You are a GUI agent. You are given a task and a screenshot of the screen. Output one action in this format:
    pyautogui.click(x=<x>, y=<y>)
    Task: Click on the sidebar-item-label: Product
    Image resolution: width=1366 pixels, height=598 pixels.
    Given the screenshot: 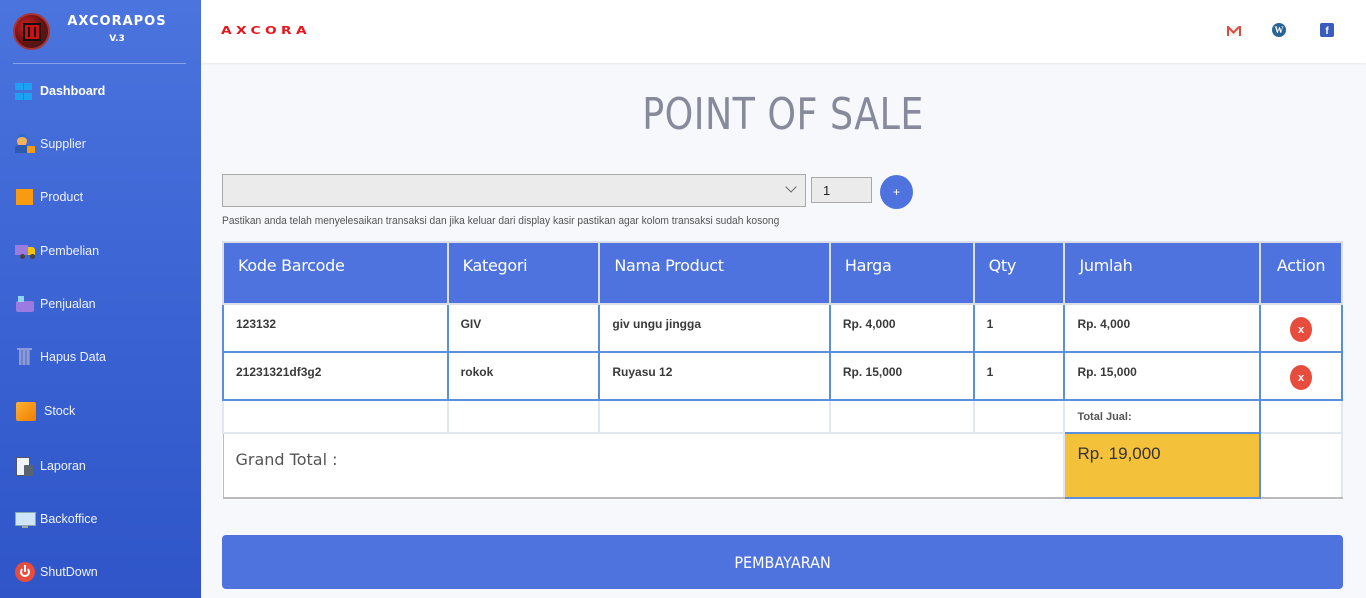 What is the action you would take?
    pyautogui.click(x=62, y=197)
    